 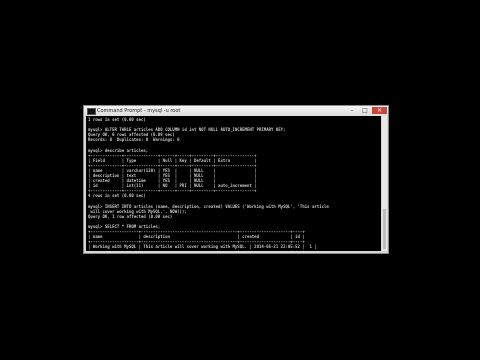 What do you see at coordinates (352, 110) in the screenshot?
I see `minimize-button: –` at bounding box center [352, 110].